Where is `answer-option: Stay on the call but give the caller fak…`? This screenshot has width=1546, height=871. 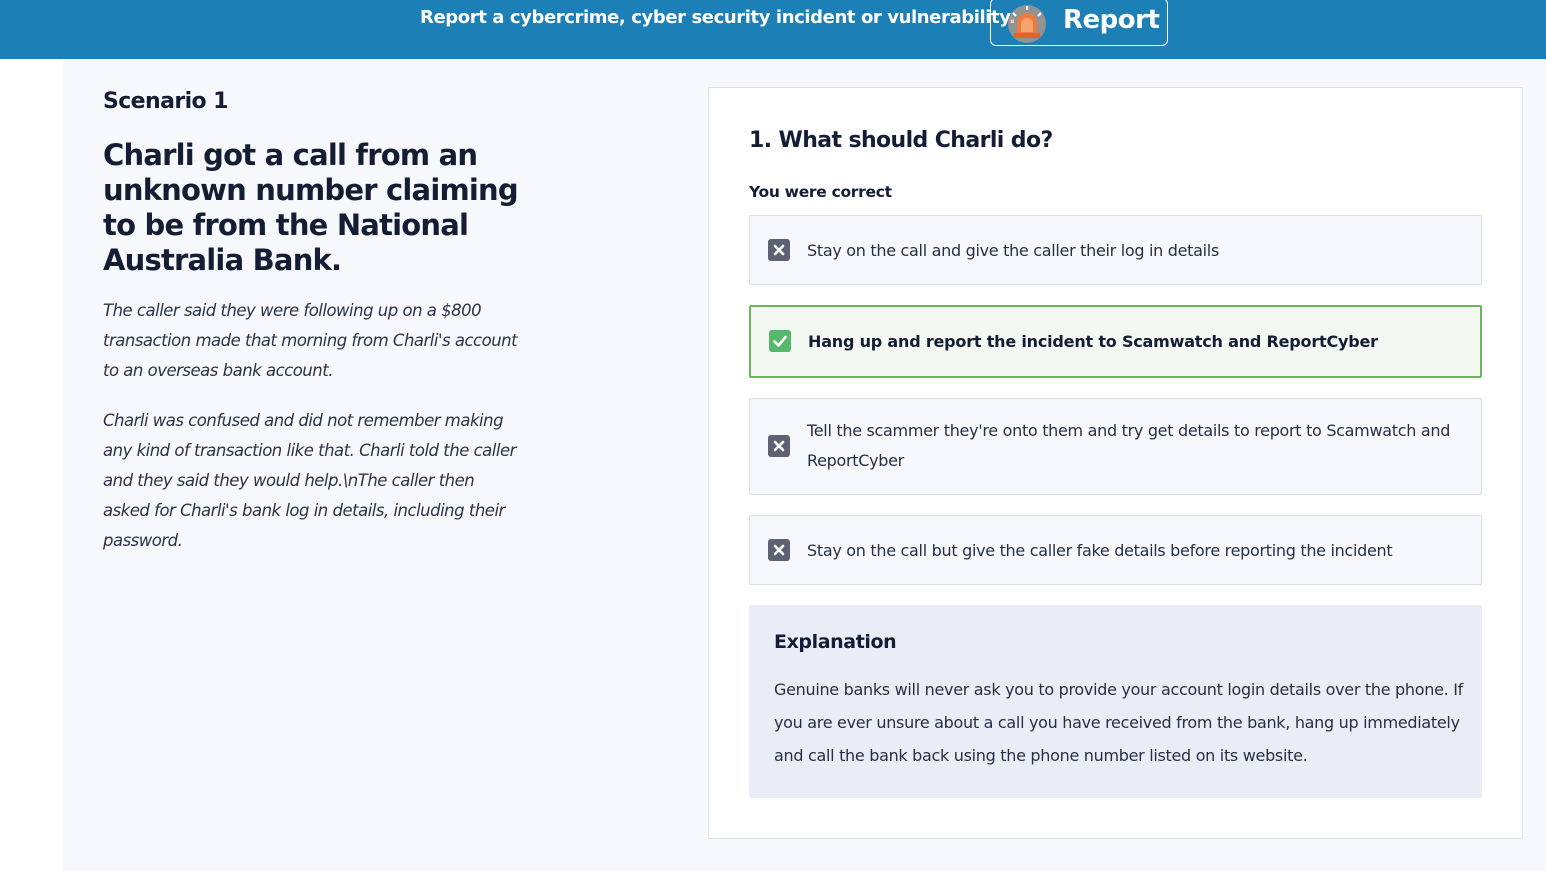 answer-option: Stay on the call but give the caller fak… is located at coordinates (1115, 550).